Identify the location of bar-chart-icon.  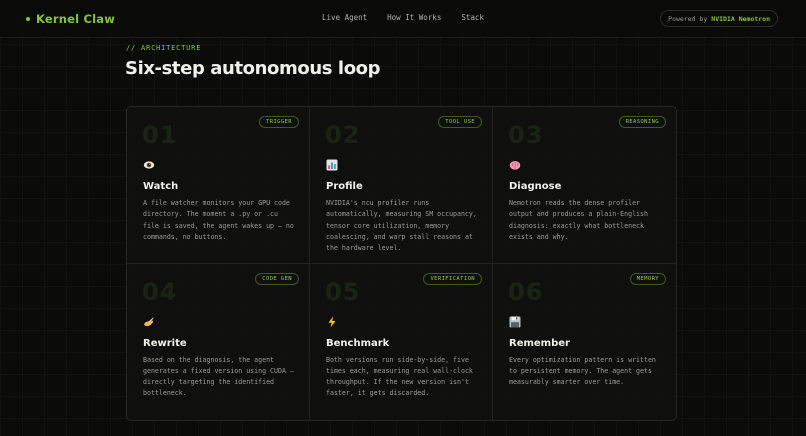
(332, 165).